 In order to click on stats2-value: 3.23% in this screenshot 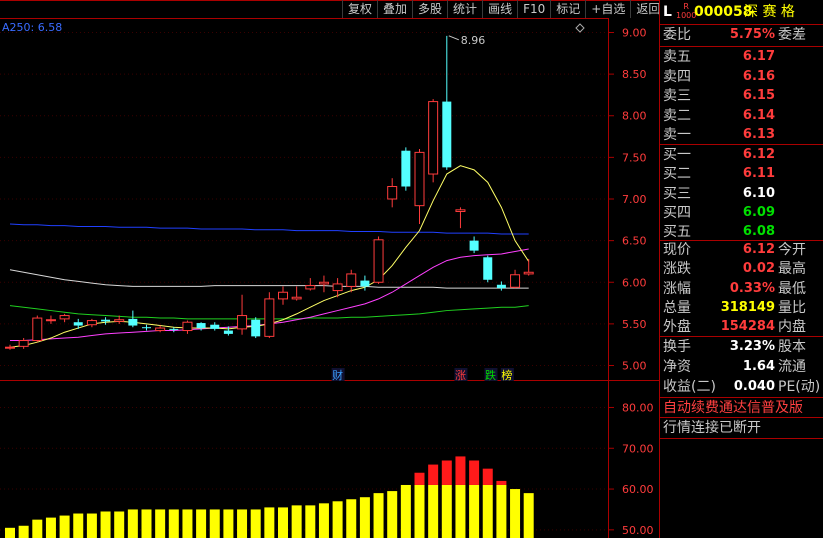, I will do `click(752, 346)`.